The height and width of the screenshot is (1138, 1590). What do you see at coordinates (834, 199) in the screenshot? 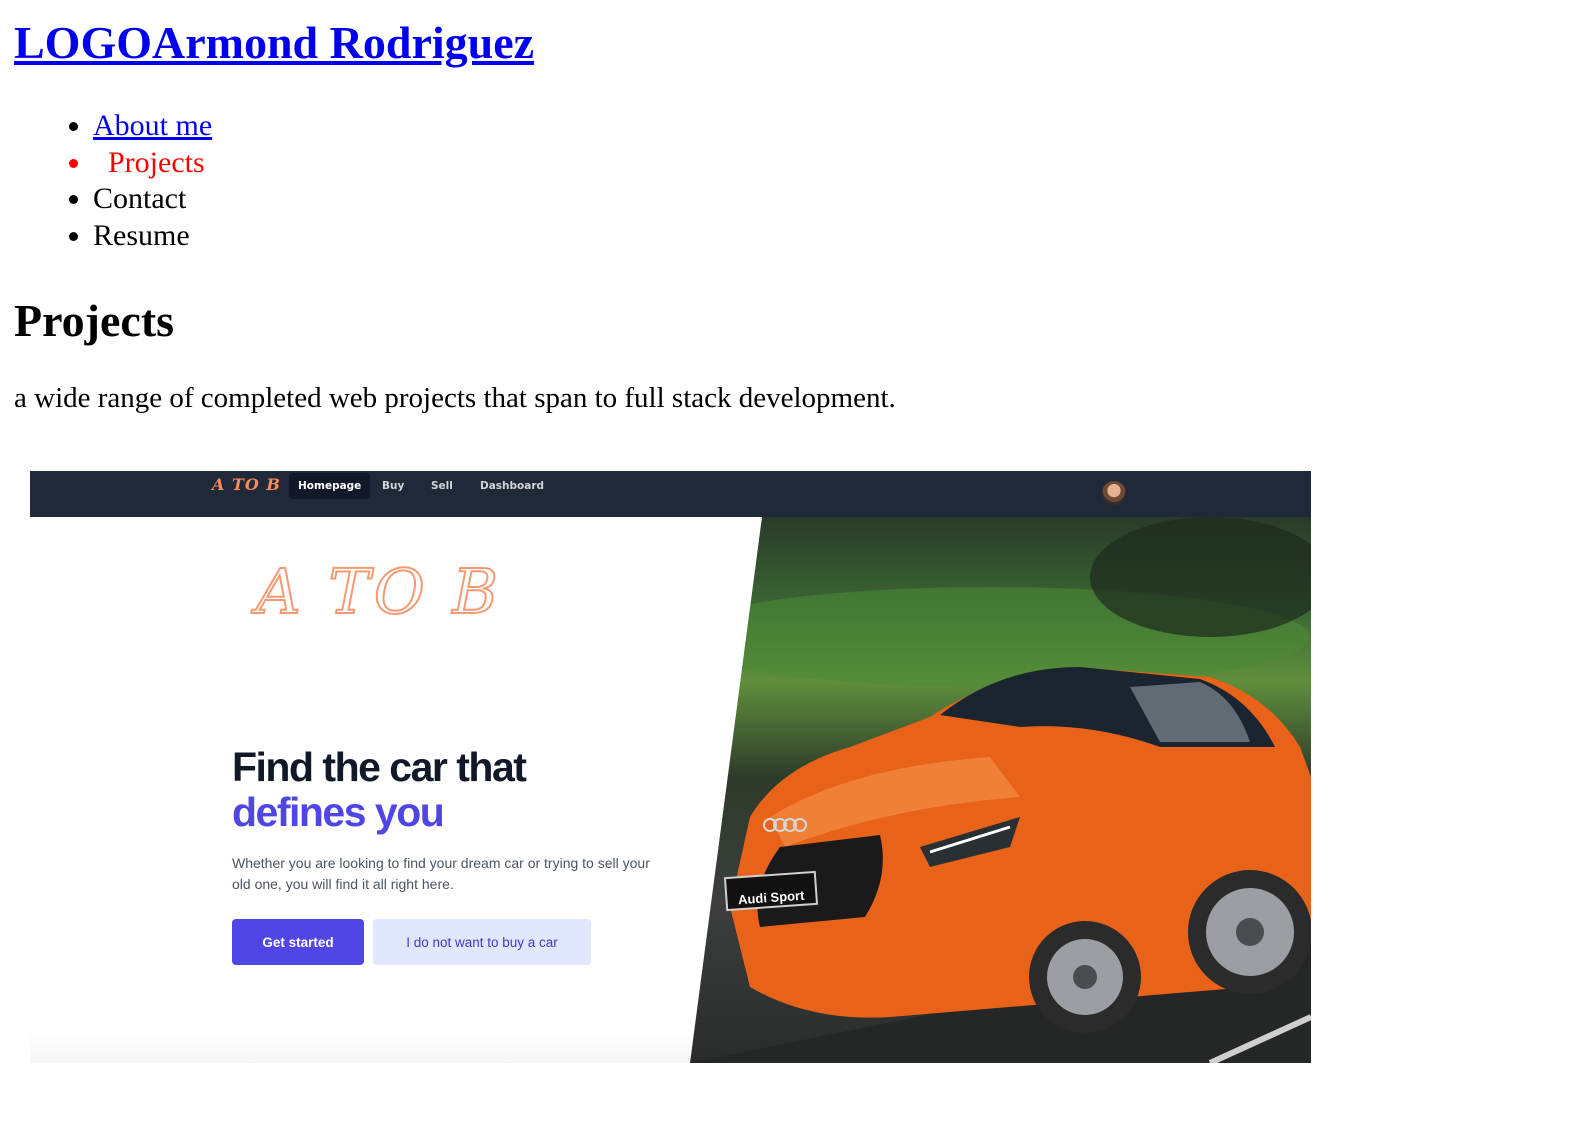
I see `nav-item-contact: Contact` at bounding box center [834, 199].